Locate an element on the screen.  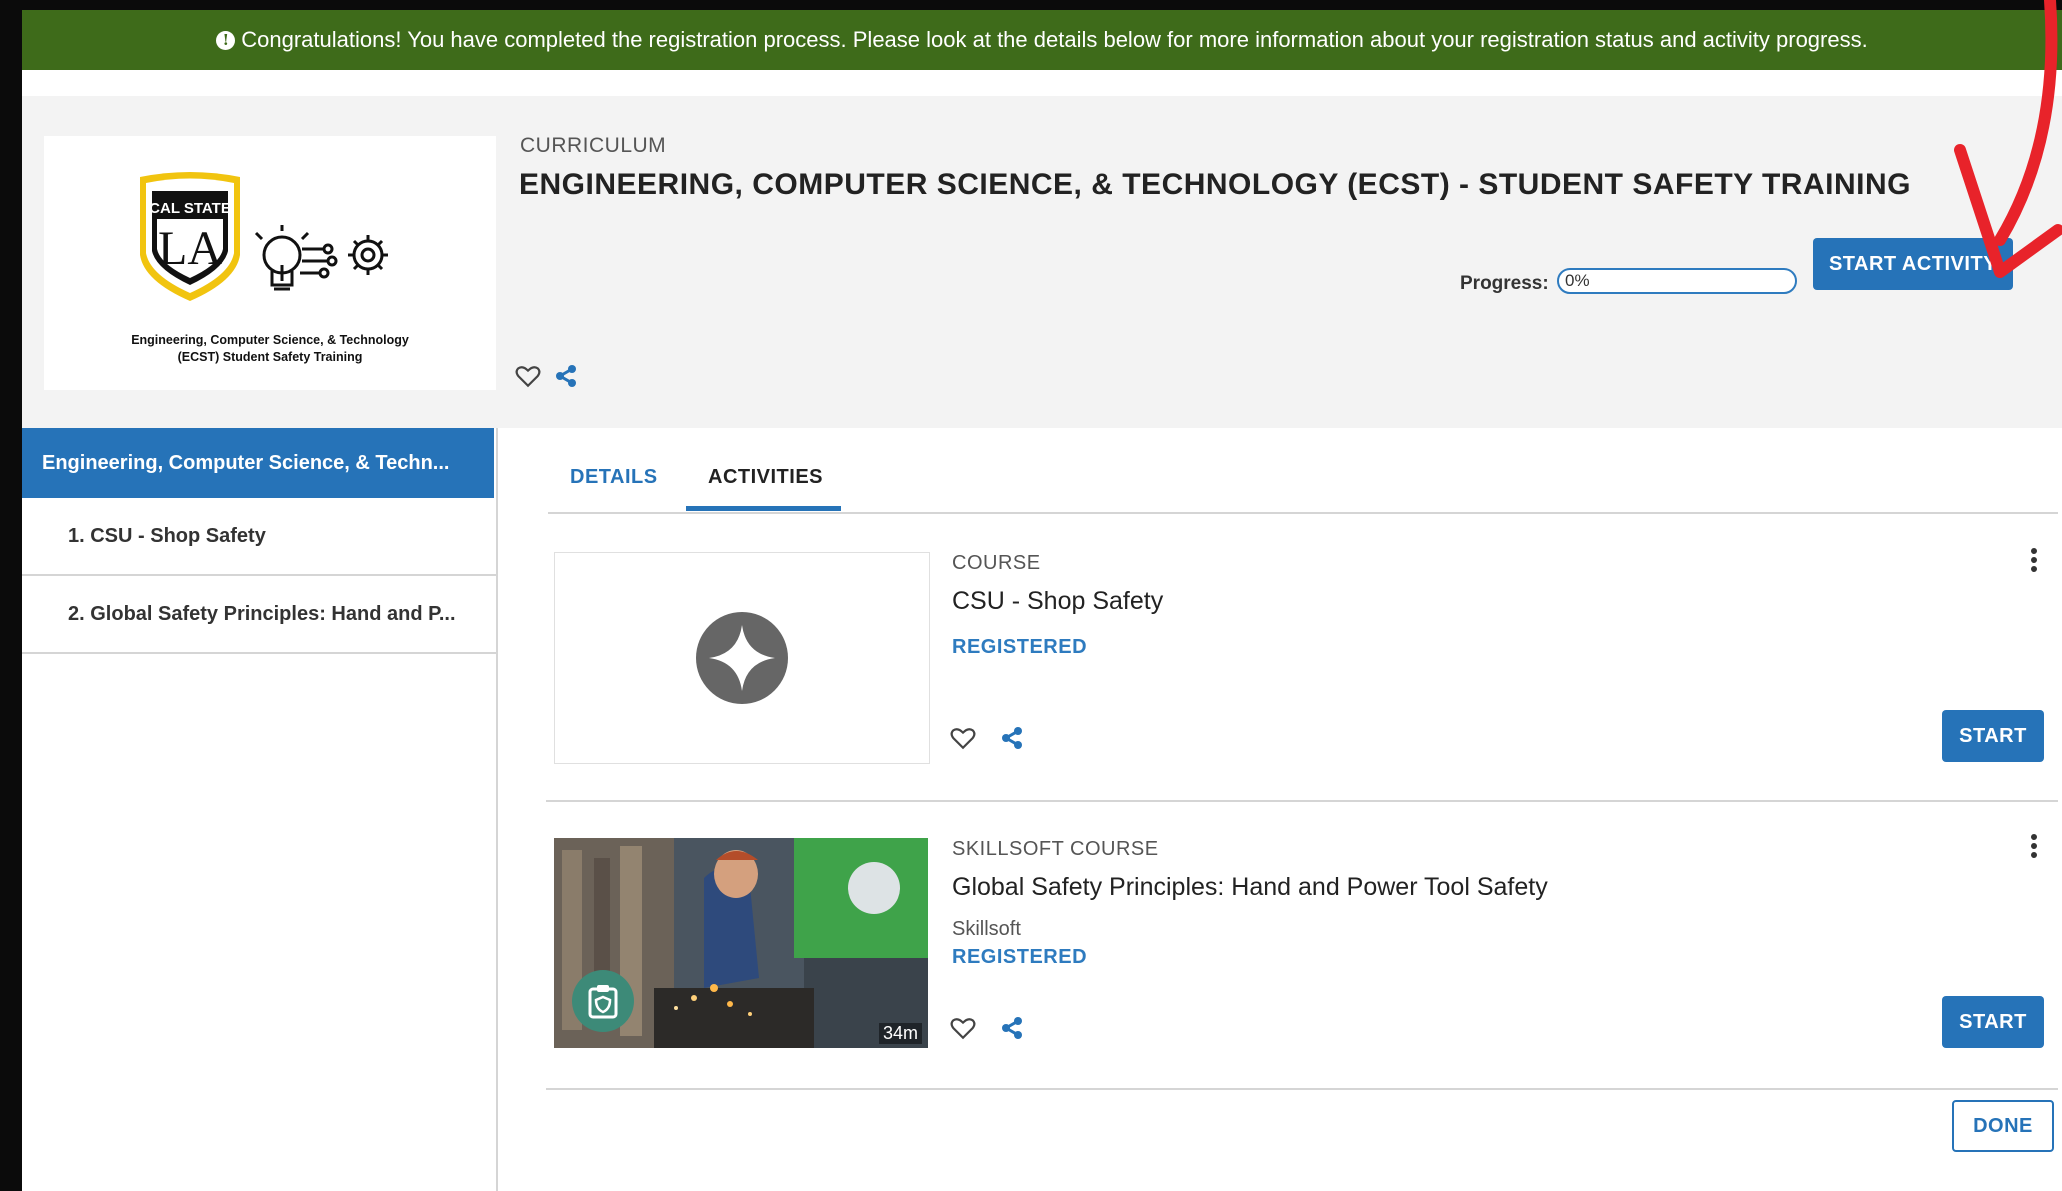
progress-percent: 0% is located at coordinates (1577, 280).